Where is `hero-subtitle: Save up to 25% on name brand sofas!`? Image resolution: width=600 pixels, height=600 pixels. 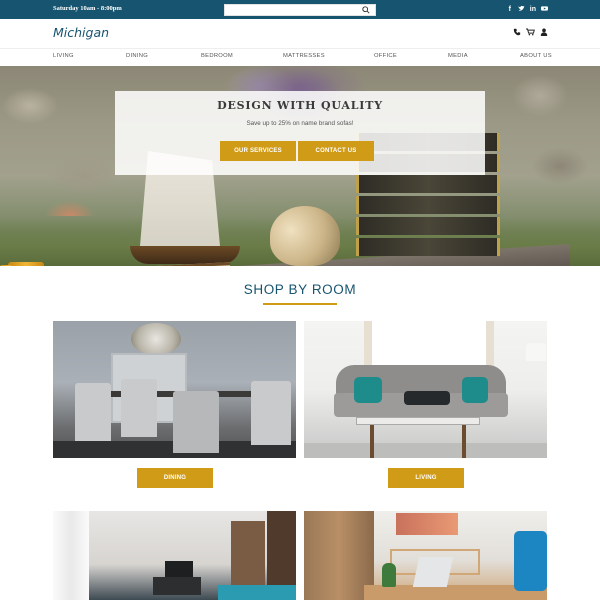 hero-subtitle: Save up to 25% on name brand sofas! is located at coordinates (300, 123).